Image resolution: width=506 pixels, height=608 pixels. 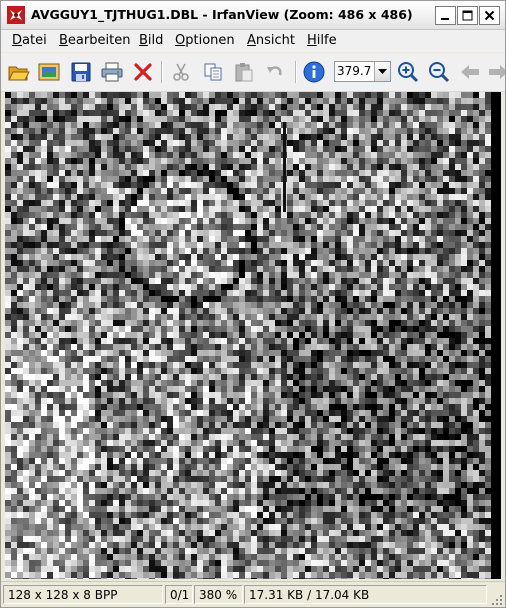 What do you see at coordinates (179, 594) in the screenshot?
I see `status-page: 0/1` at bounding box center [179, 594].